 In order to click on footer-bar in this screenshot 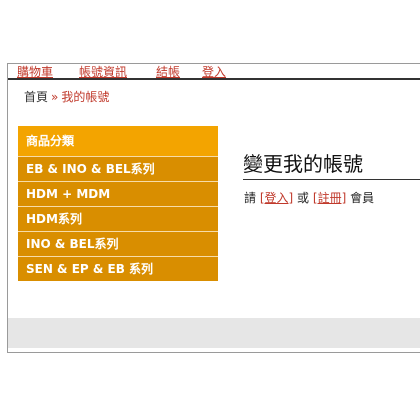, I will do `click(214, 333)`.